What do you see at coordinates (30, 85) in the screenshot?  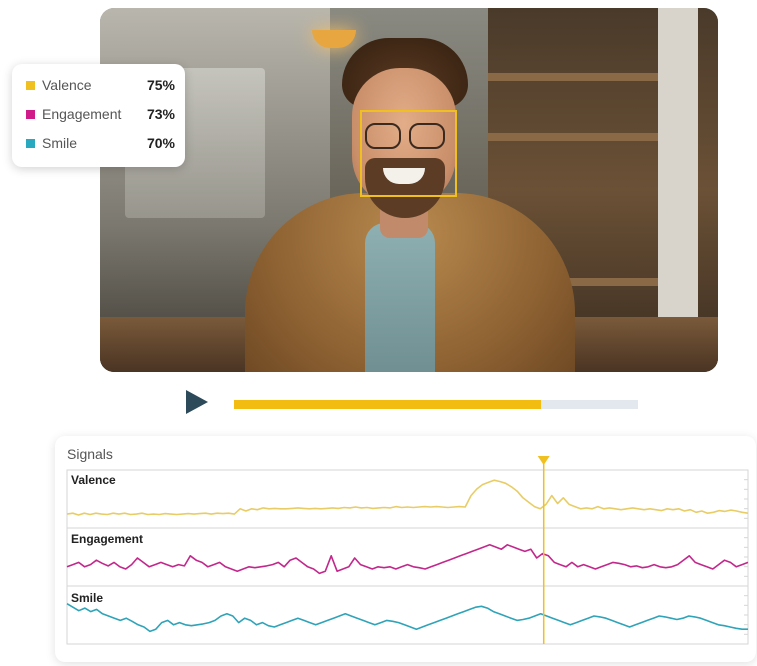 I see `valence-swatch` at bounding box center [30, 85].